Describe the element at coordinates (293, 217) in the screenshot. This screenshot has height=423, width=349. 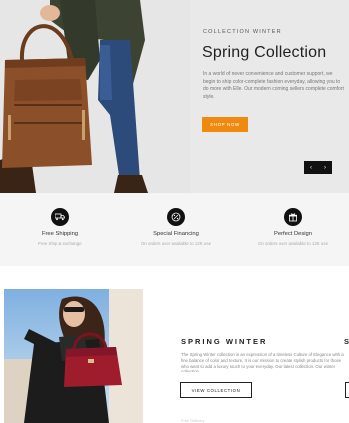
I see `gift-icon` at that location.